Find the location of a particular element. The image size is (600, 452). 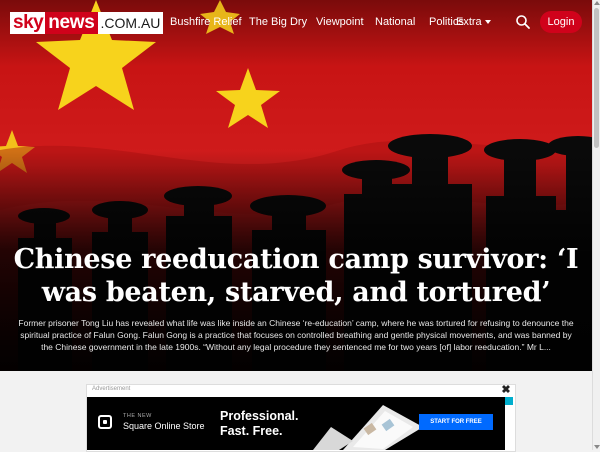

flag-star-small is located at coordinates (248, 98).